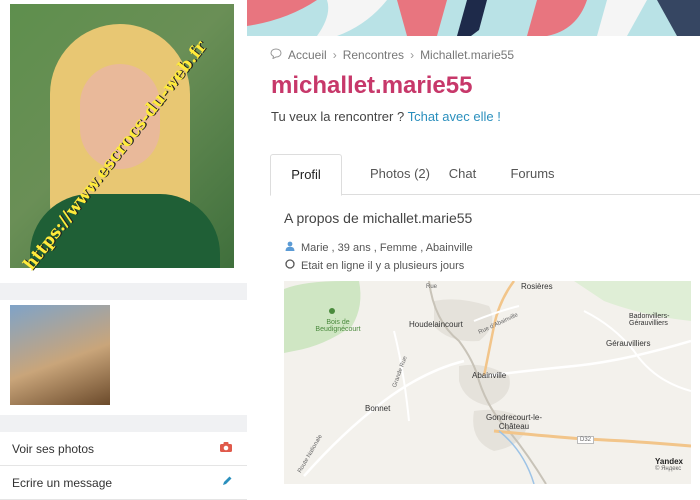 This screenshot has width=700, height=500. Describe the element at coordinates (432, 287) in the screenshot. I see `map-label-rue: Rue` at that location.